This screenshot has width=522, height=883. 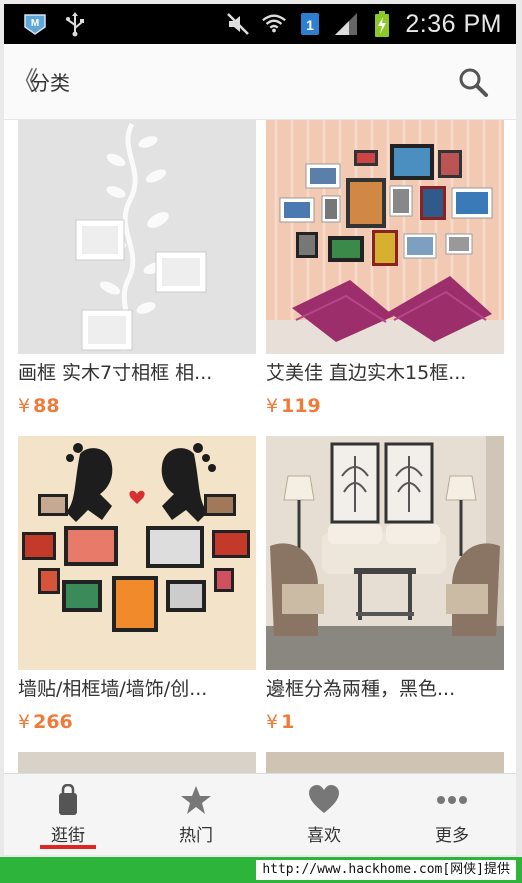 I want to click on tab-label: 喜欢, so click(x=324, y=836).